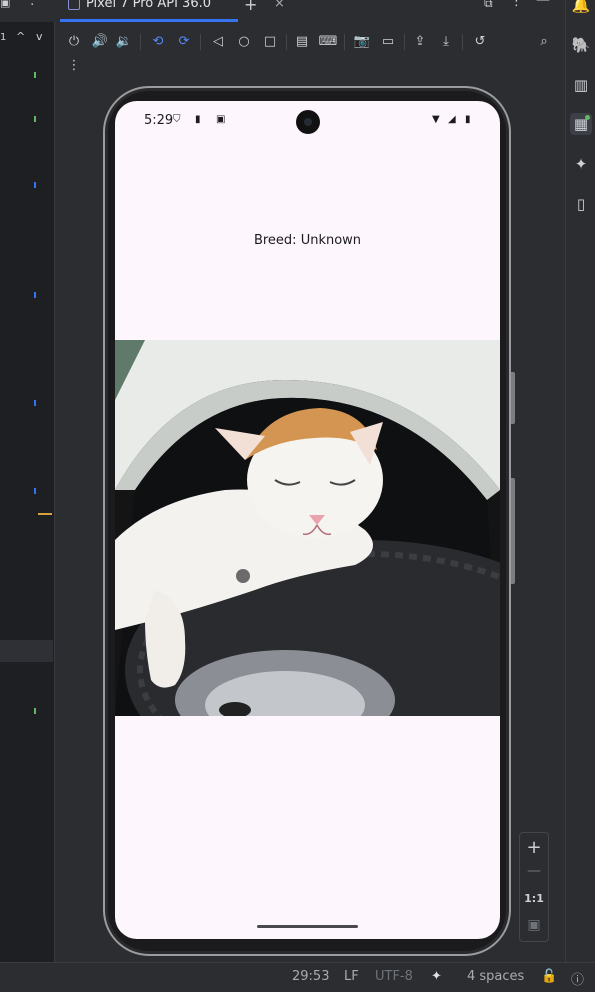 Image resolution: width=595 pixels, height=992 pixels. What do you see at coordinates (534, 898) in the screenshot?
I see `zoom-actual-size-button: 1:1` at bounding box center [534, 898].